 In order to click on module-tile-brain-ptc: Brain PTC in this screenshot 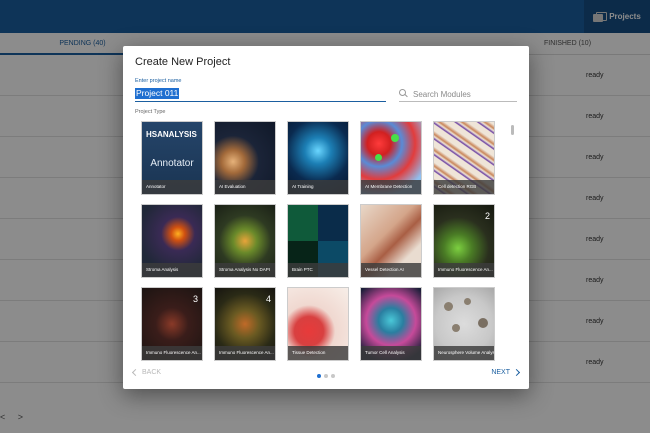, I will do `click(318, 241)`.